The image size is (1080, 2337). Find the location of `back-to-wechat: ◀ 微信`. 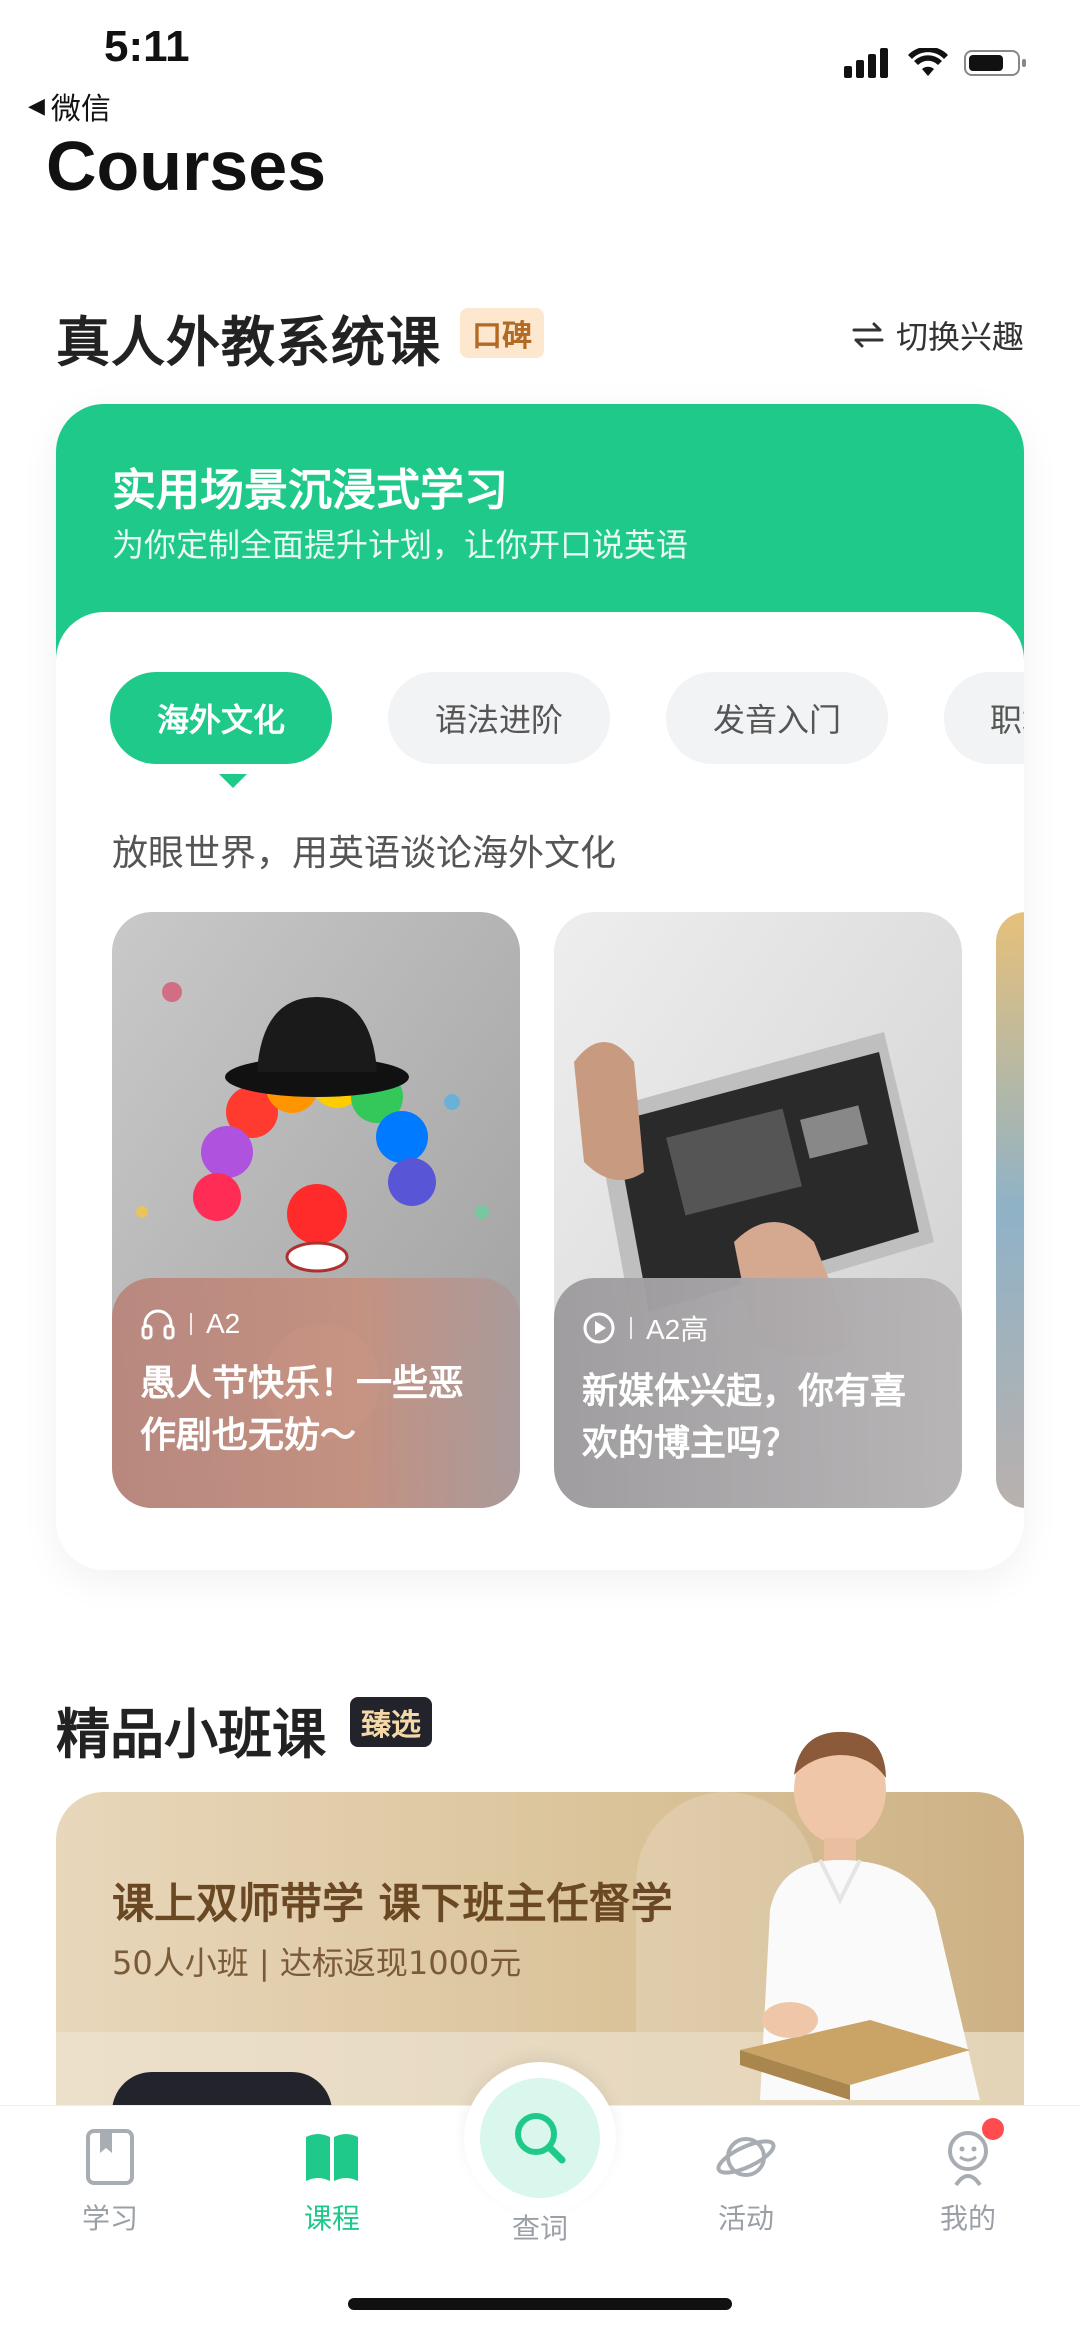

back-to-wechat: ◀ 微信 is located at coordinates (69, 106).